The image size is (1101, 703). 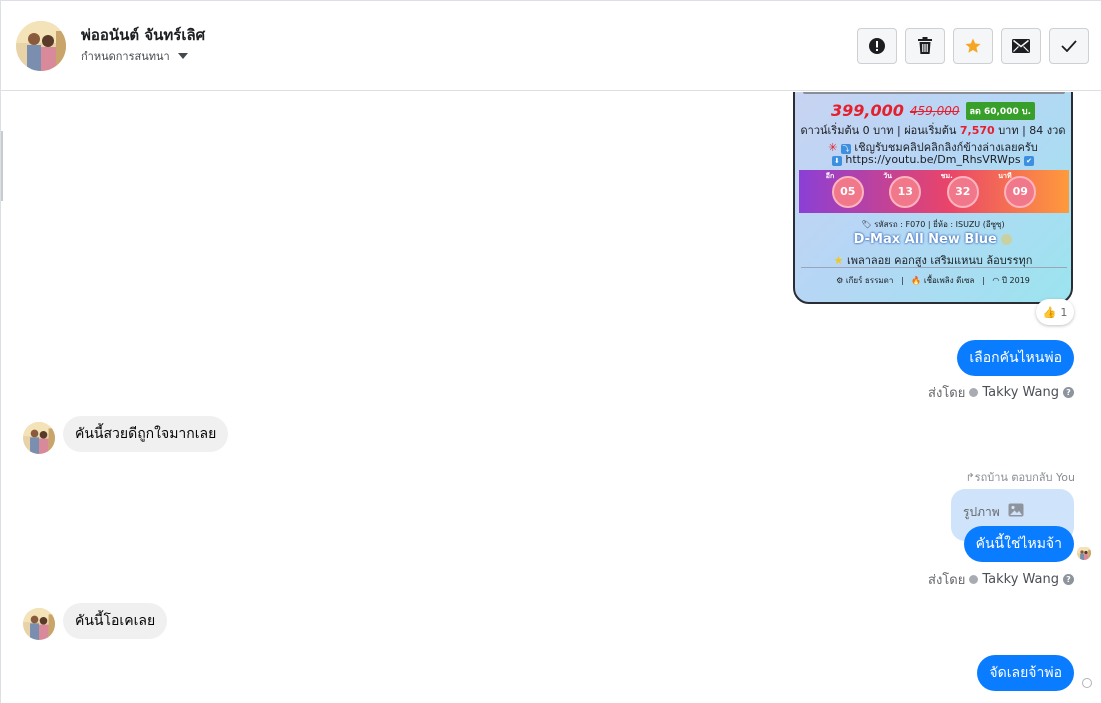 What do you see at coordinates (866, 130) in the screenshot?
I see `down-value: 0` at bounding box center [866, 130].